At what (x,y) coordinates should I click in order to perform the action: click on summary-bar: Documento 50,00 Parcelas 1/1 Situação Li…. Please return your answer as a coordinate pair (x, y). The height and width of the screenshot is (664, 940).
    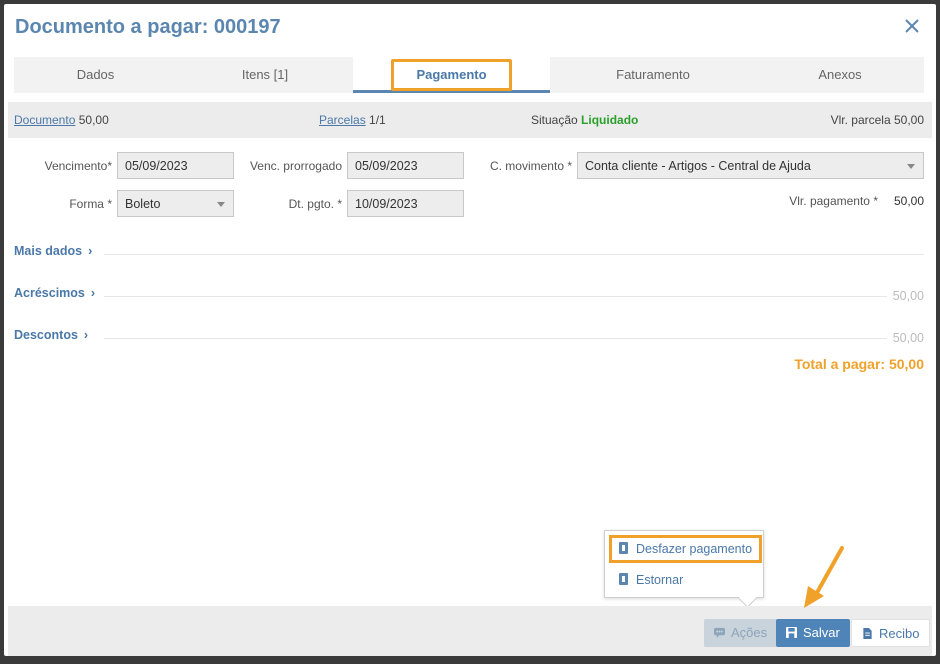
    Looking at the image, I should click on (470, 120).